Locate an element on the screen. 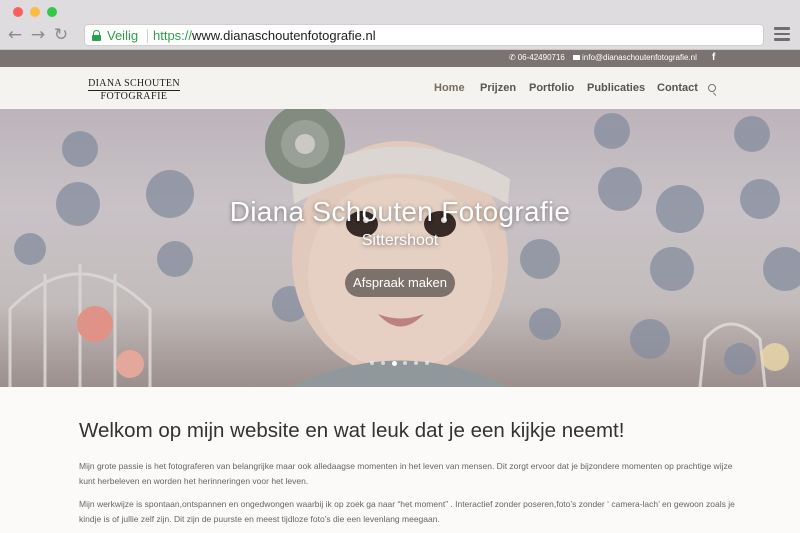 Image resolution: width=800 pixels, height=533 pixels. phone-icon: ✆ is located at coordinates (512, 57).